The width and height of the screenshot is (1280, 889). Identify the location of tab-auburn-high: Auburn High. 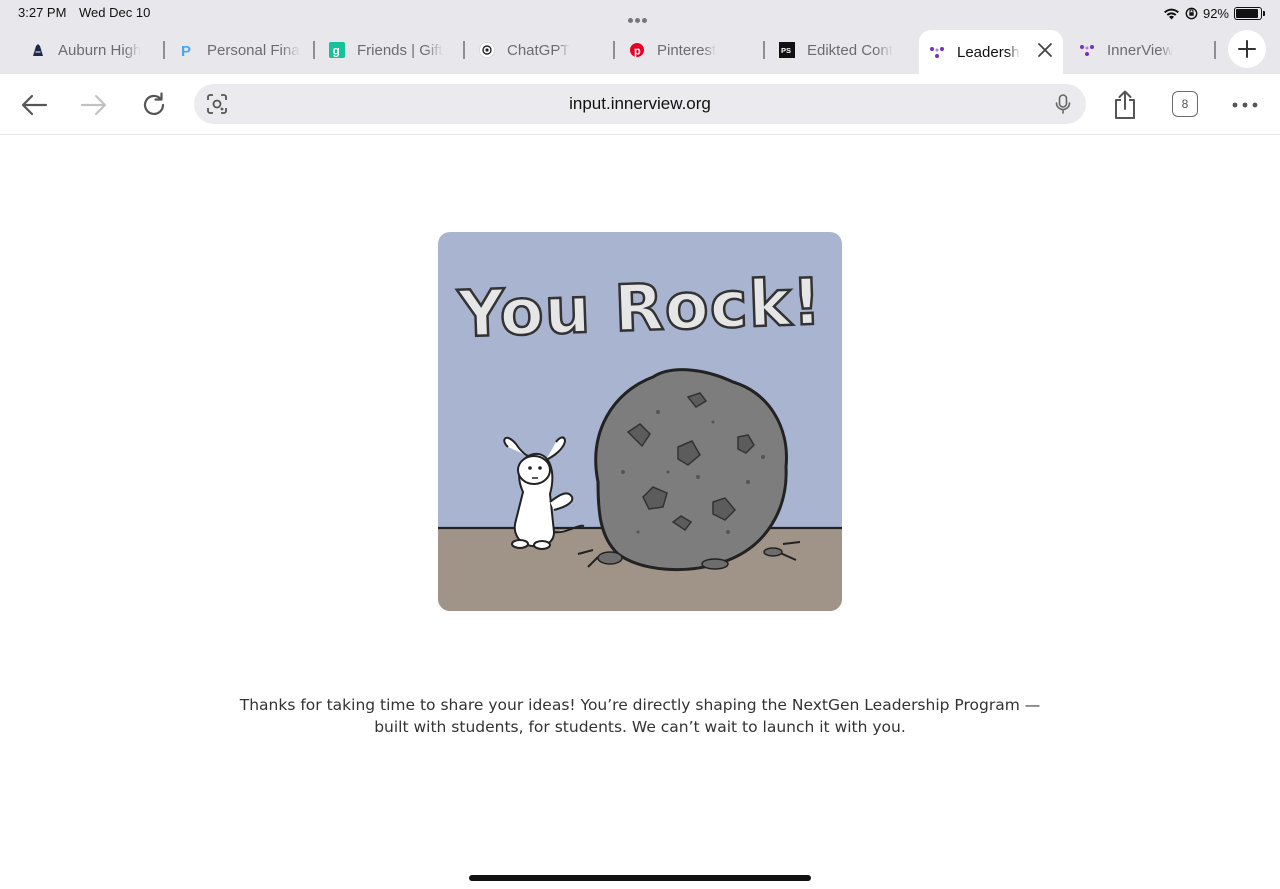
(92, 50).